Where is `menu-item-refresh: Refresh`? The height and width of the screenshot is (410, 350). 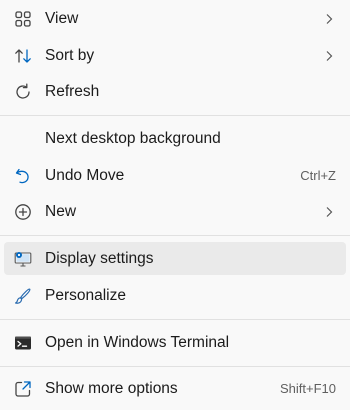
menu-item-refresh: Refresh is located at coordinates (175, 91).